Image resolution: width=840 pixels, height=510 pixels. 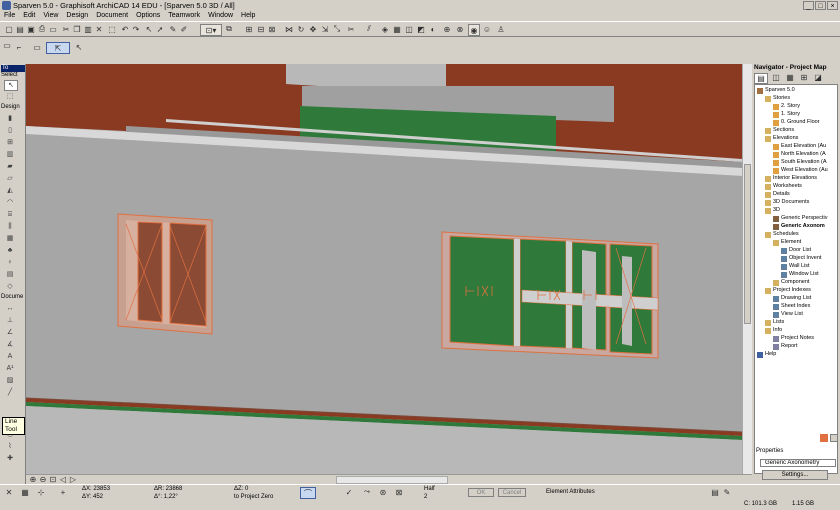 I want to click on viewport-horizontal-scrollbar, so click(x=392, y=480).